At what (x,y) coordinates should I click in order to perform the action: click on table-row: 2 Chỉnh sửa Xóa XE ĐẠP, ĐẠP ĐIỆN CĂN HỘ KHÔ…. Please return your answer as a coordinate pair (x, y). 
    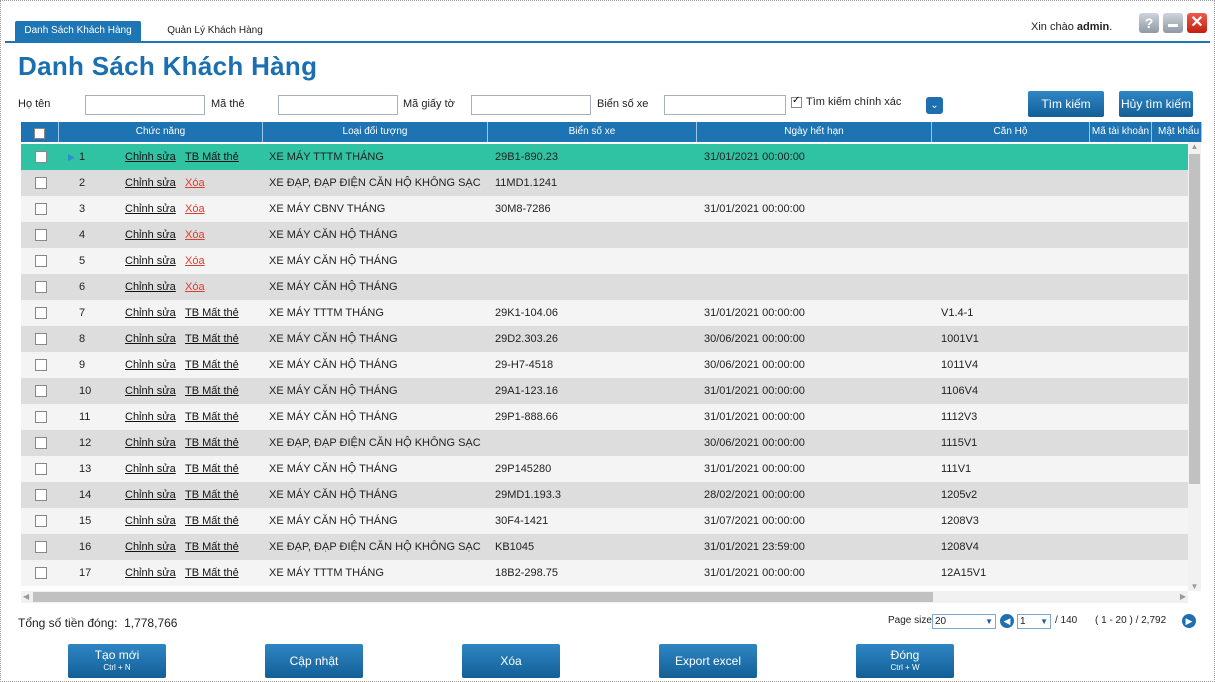
    Looking at the image, I should click on (604, 183).